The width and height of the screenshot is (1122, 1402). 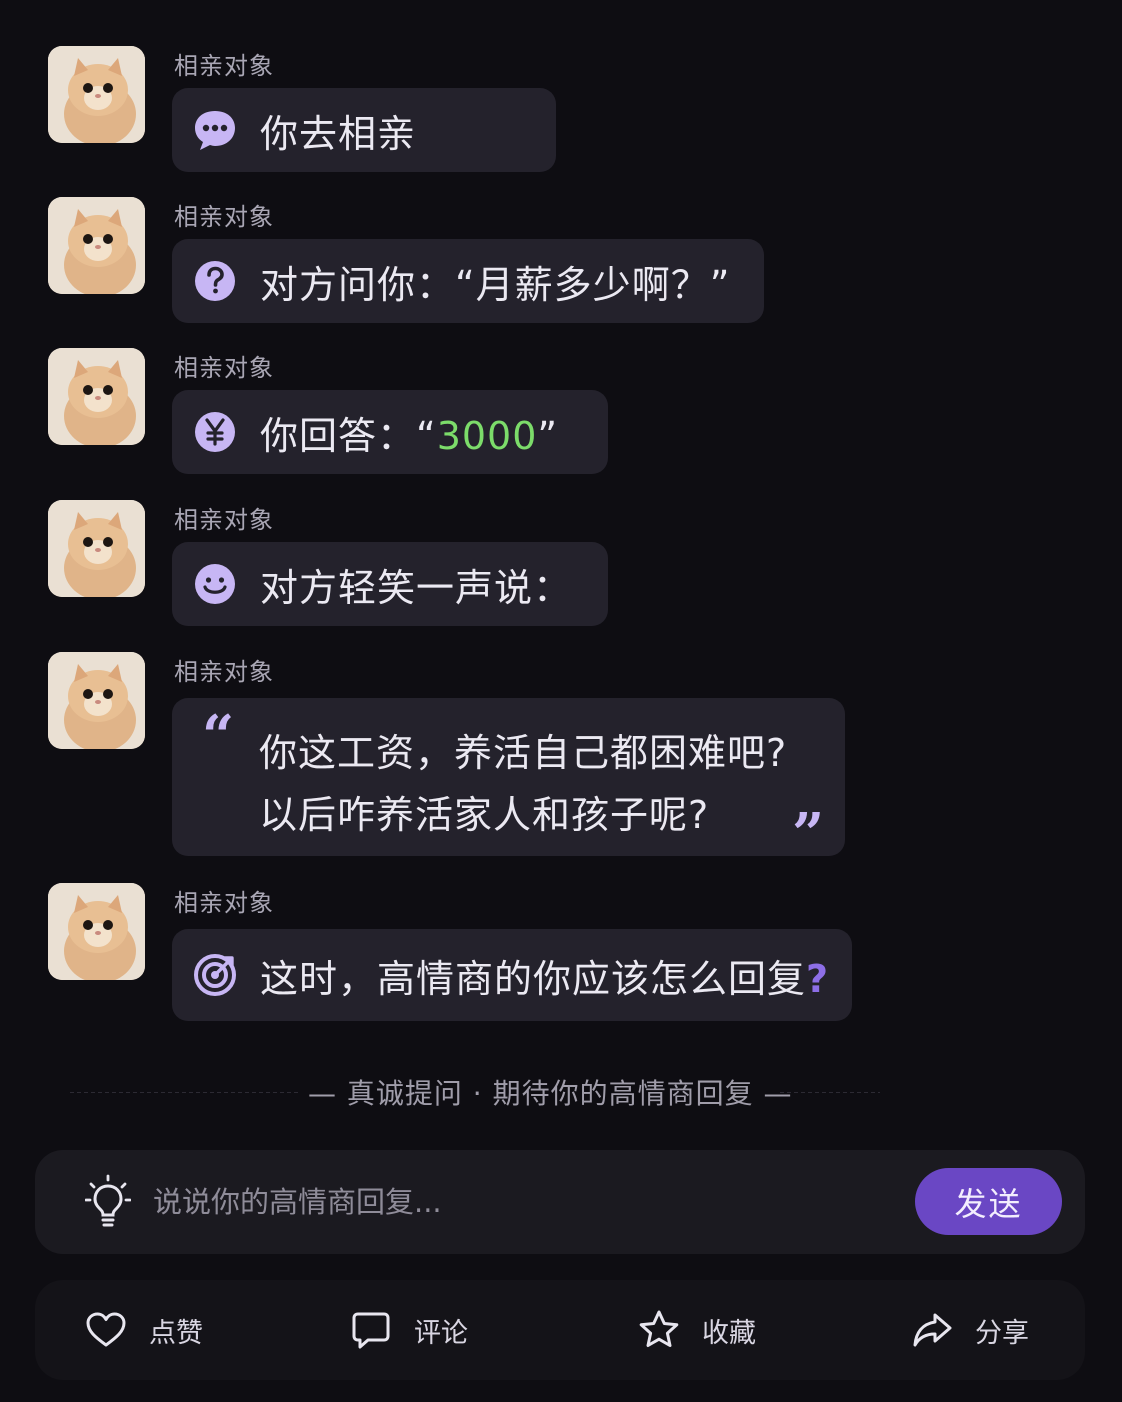 I want to click on message-bubble: 对方问你：“月薪多少啊？”, so click(x=468, y=281).